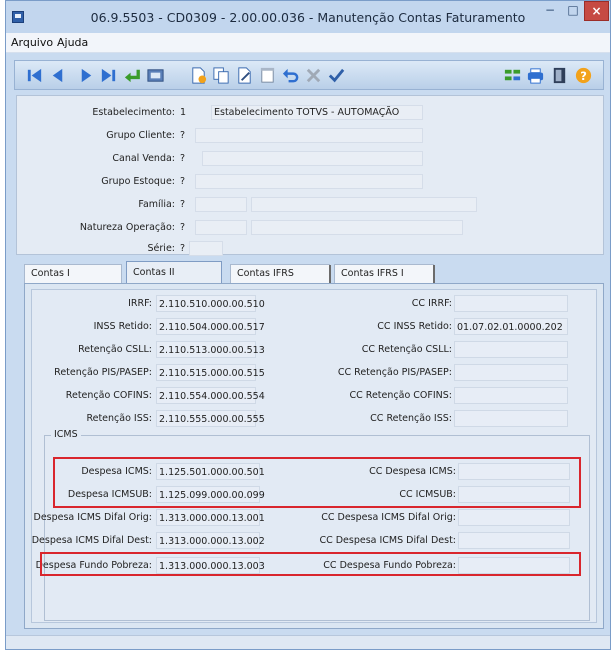  What do you see at coordinates (155, 75) in the screenshot?
I see `search-icon` at bounding box center [155, 75].